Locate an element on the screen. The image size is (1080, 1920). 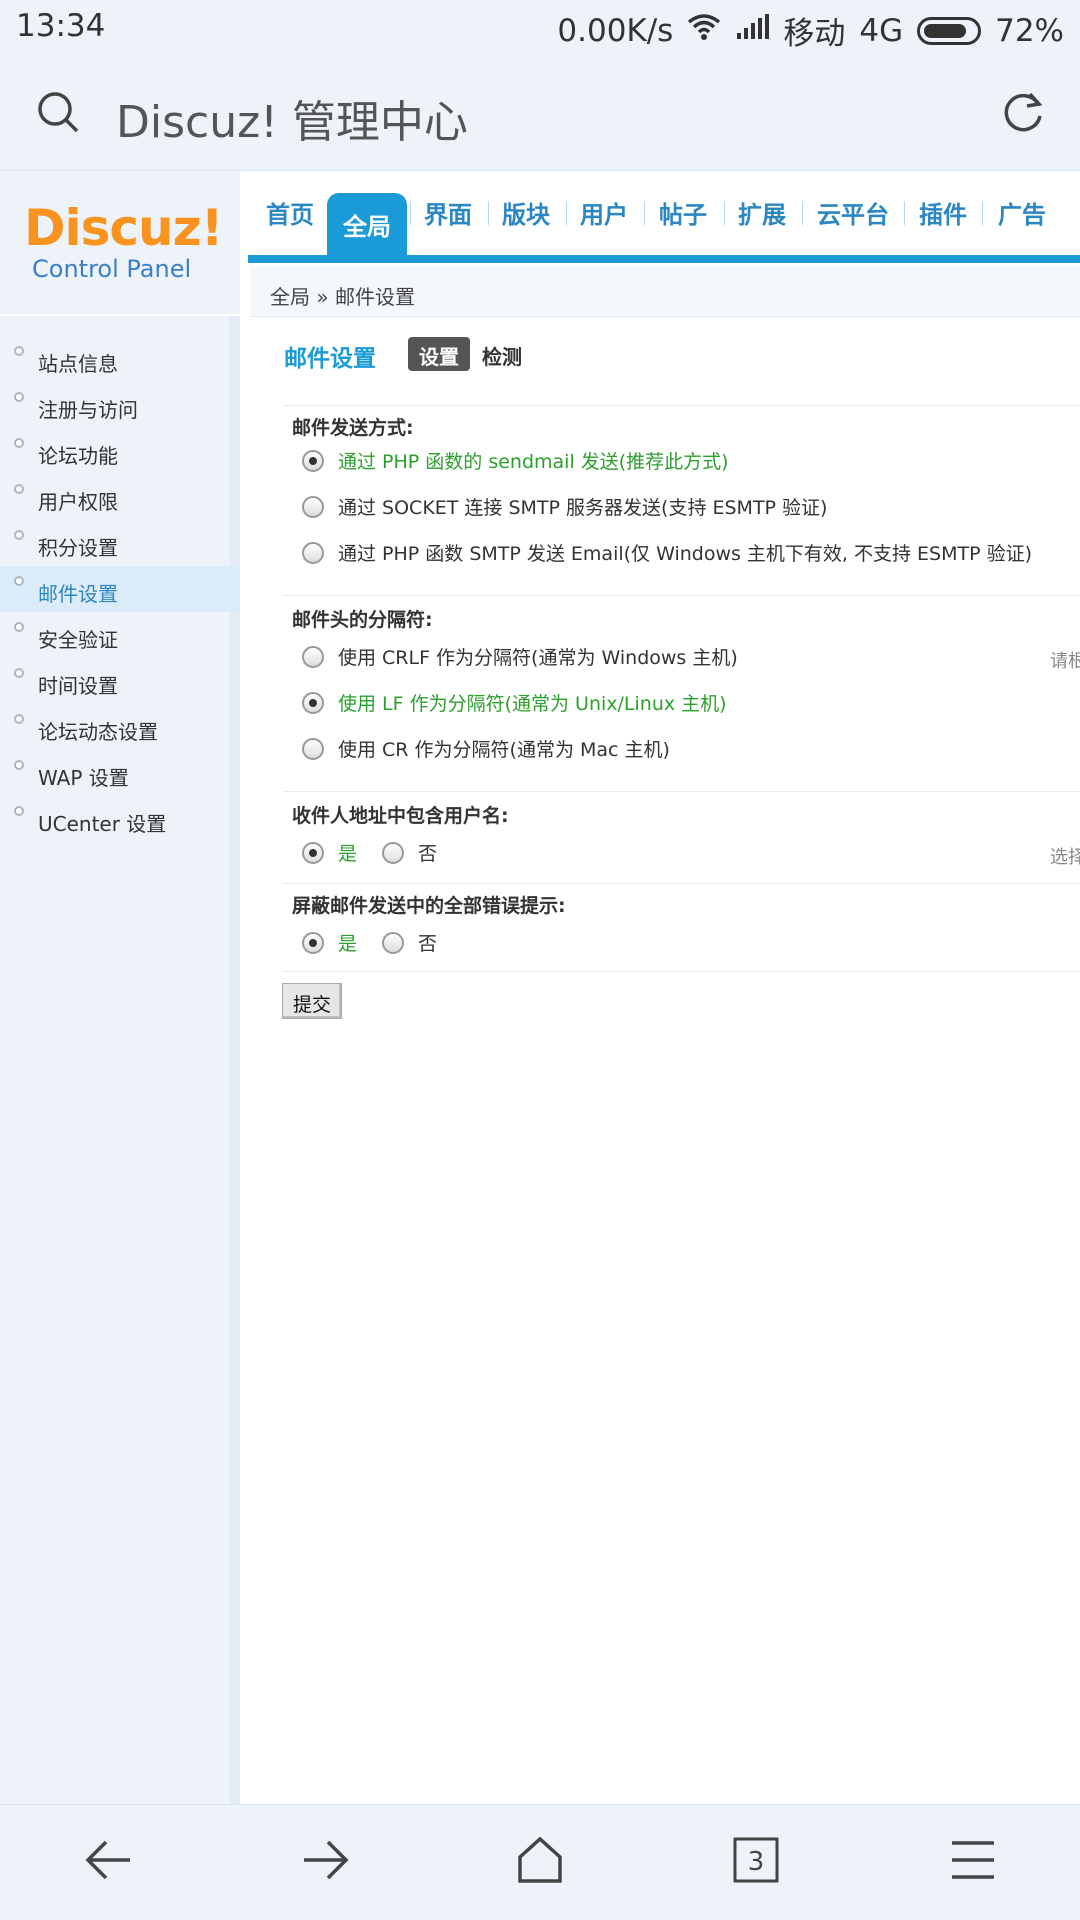
network-speed: 0.00K/s is located at coordinates (615, 30).